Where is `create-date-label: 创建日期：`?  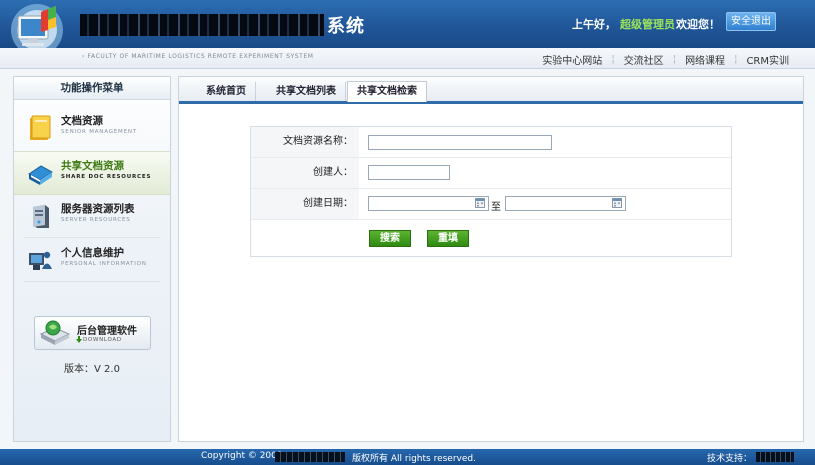
create-date-label: 创建日期： is located at coordinates (305, 204).